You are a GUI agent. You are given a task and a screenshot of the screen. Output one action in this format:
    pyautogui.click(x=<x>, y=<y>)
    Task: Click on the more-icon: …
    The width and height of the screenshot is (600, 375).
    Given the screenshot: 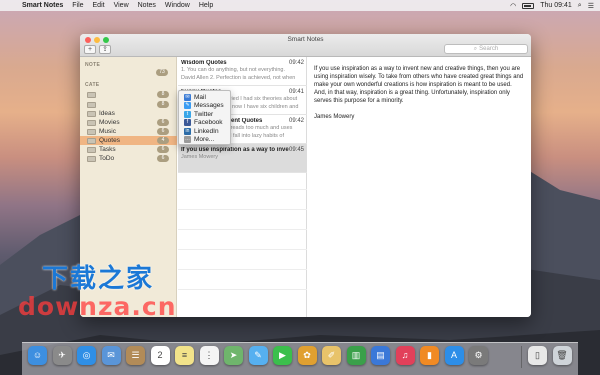 What is the action you would take?
    pyautogui.click(x=187, y=140)
    